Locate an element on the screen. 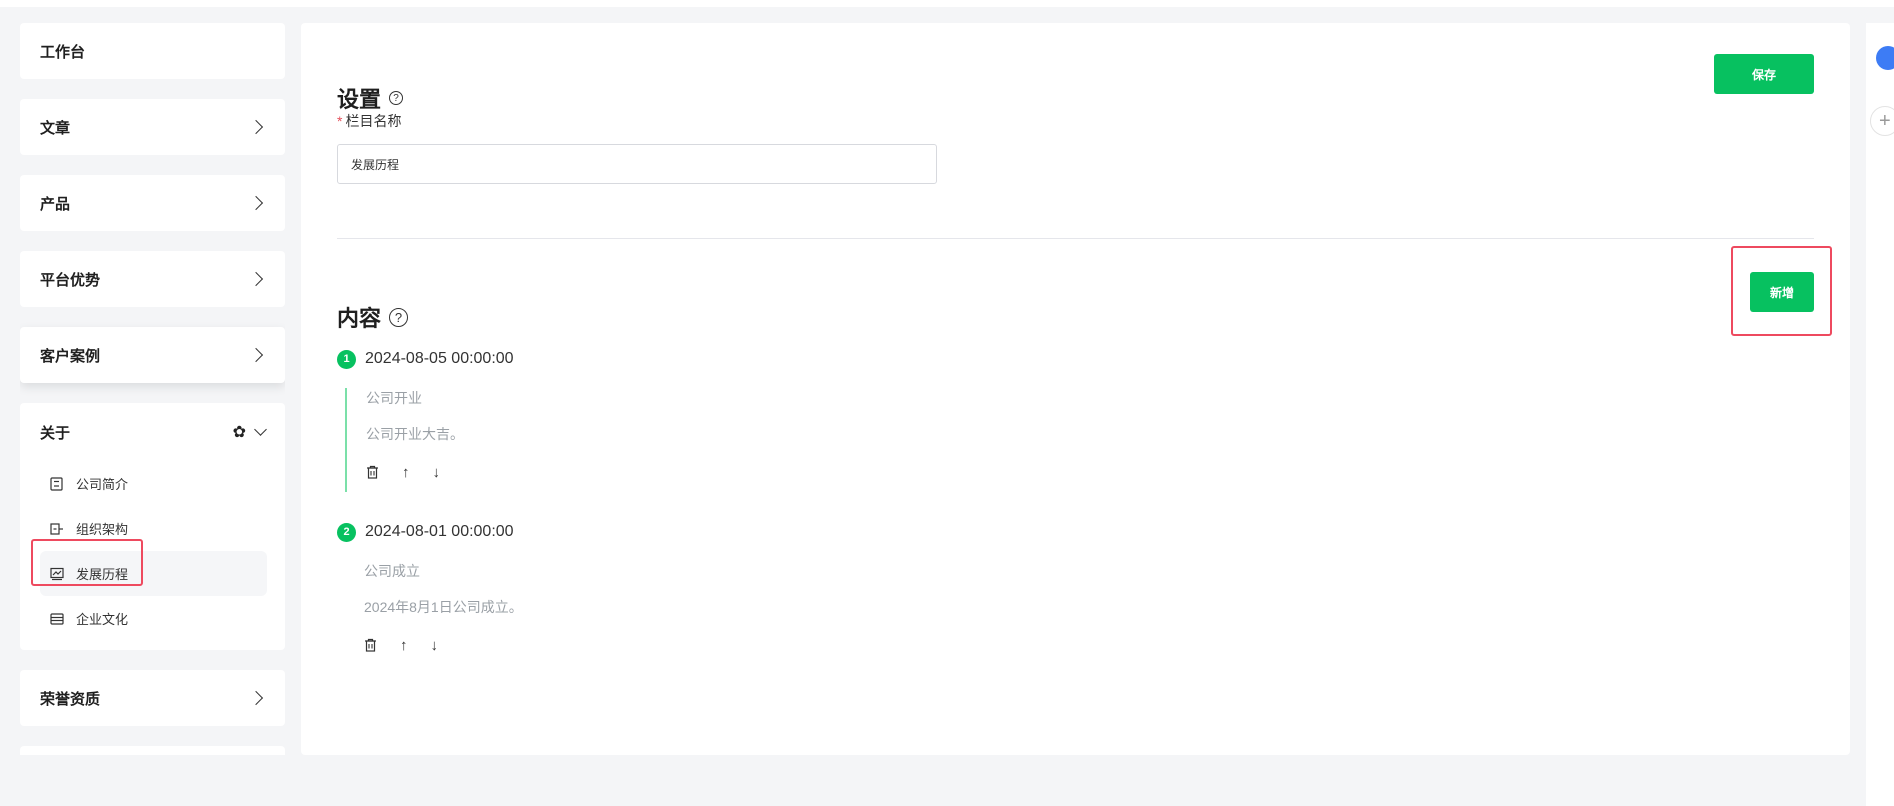 The width and height of the screenshot is (1894, 806). sidebar-item-products: 产品 is located at coordinates (152, 203).